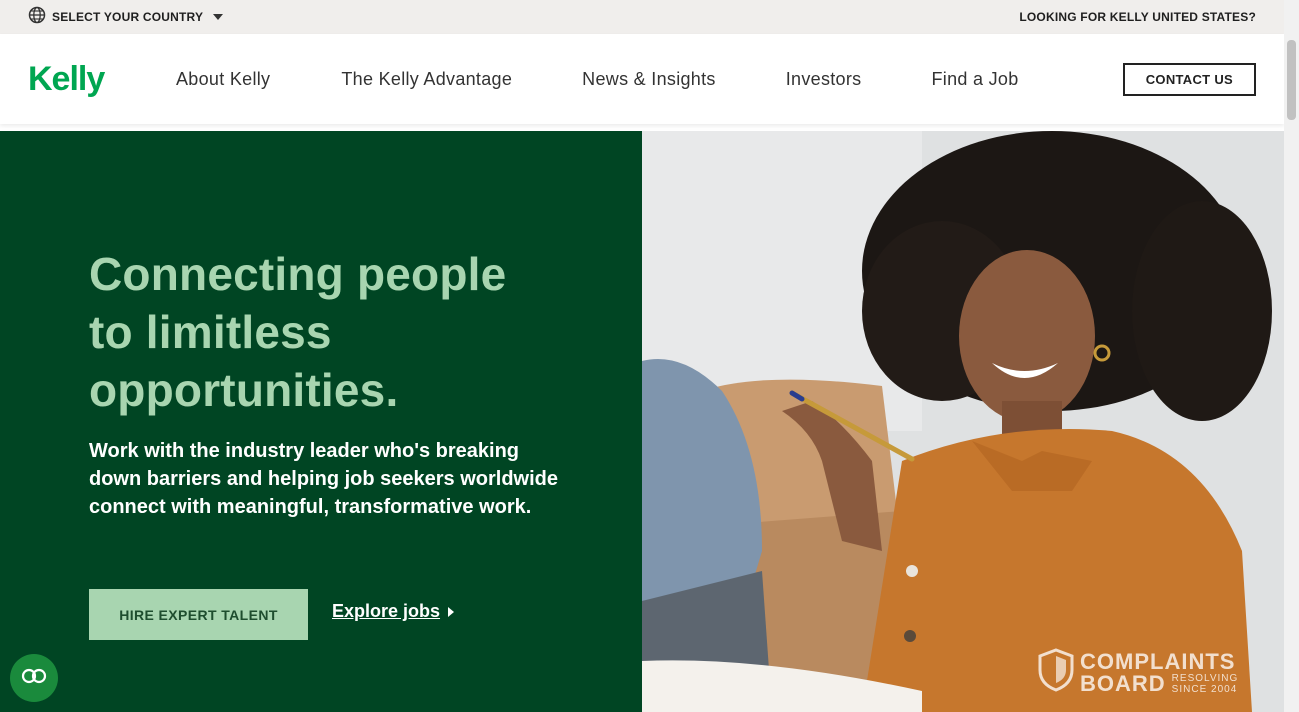 The width and height of the screenshot is (1299, 712). Describe the element at coordinates (824, 79) in the screenshot. I see `nav-investors: Investors` at that location.